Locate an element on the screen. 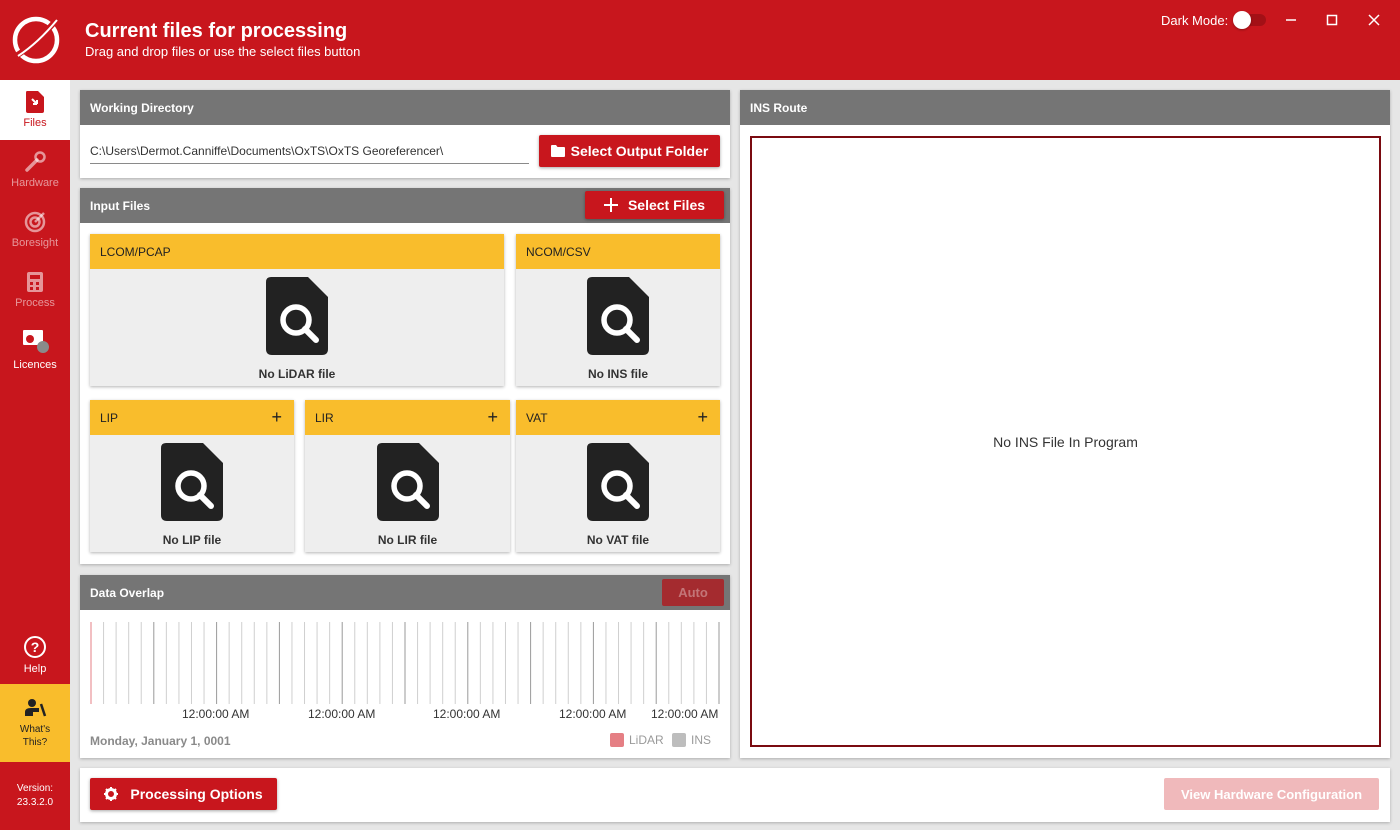 This screenshot has width=1400, height=830. toggle-knob is located at coordinates (1242, 20).